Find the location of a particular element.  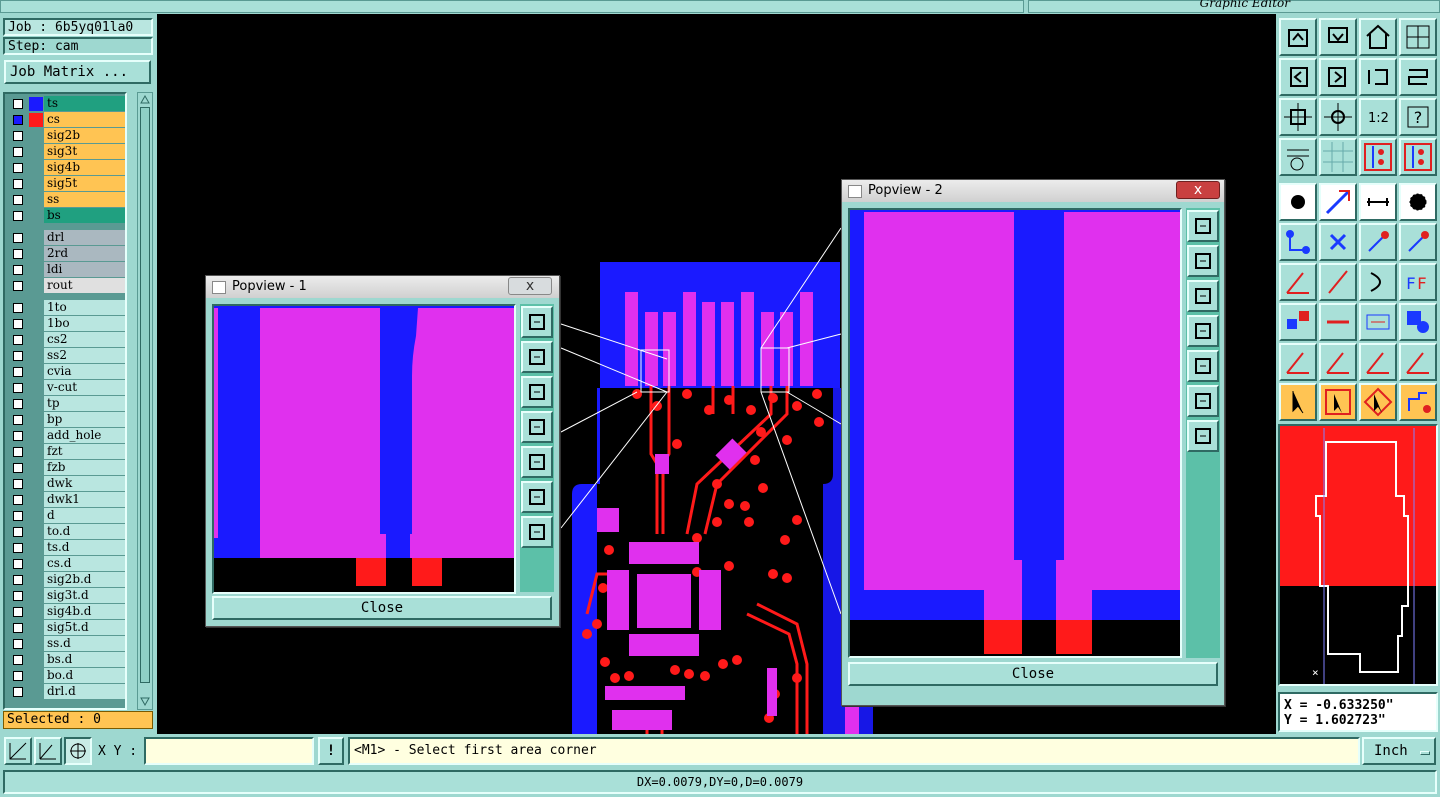

layer-row: tp is located at coordinates (66, 403).